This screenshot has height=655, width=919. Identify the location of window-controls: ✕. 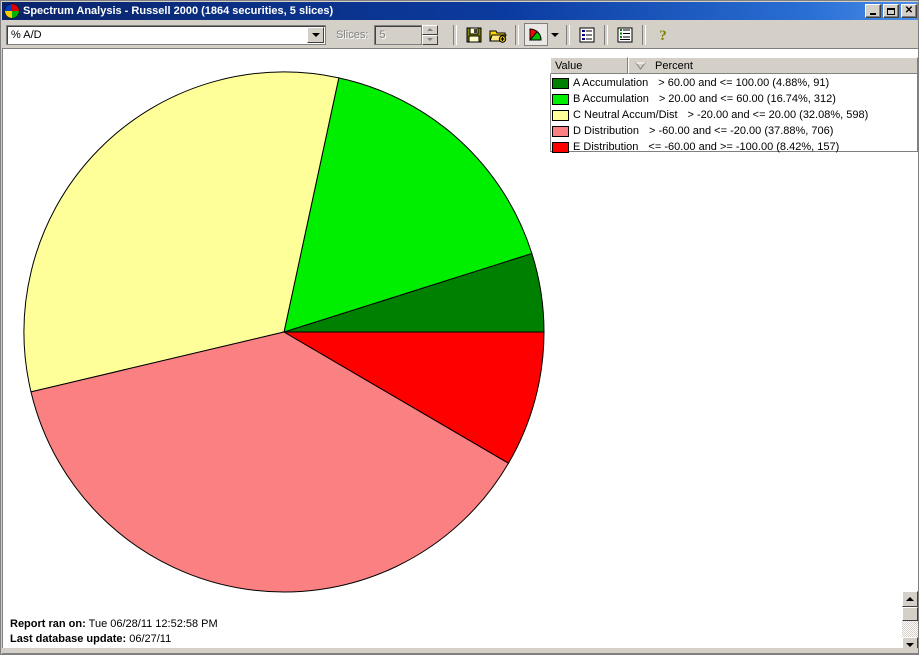
(891, 11).